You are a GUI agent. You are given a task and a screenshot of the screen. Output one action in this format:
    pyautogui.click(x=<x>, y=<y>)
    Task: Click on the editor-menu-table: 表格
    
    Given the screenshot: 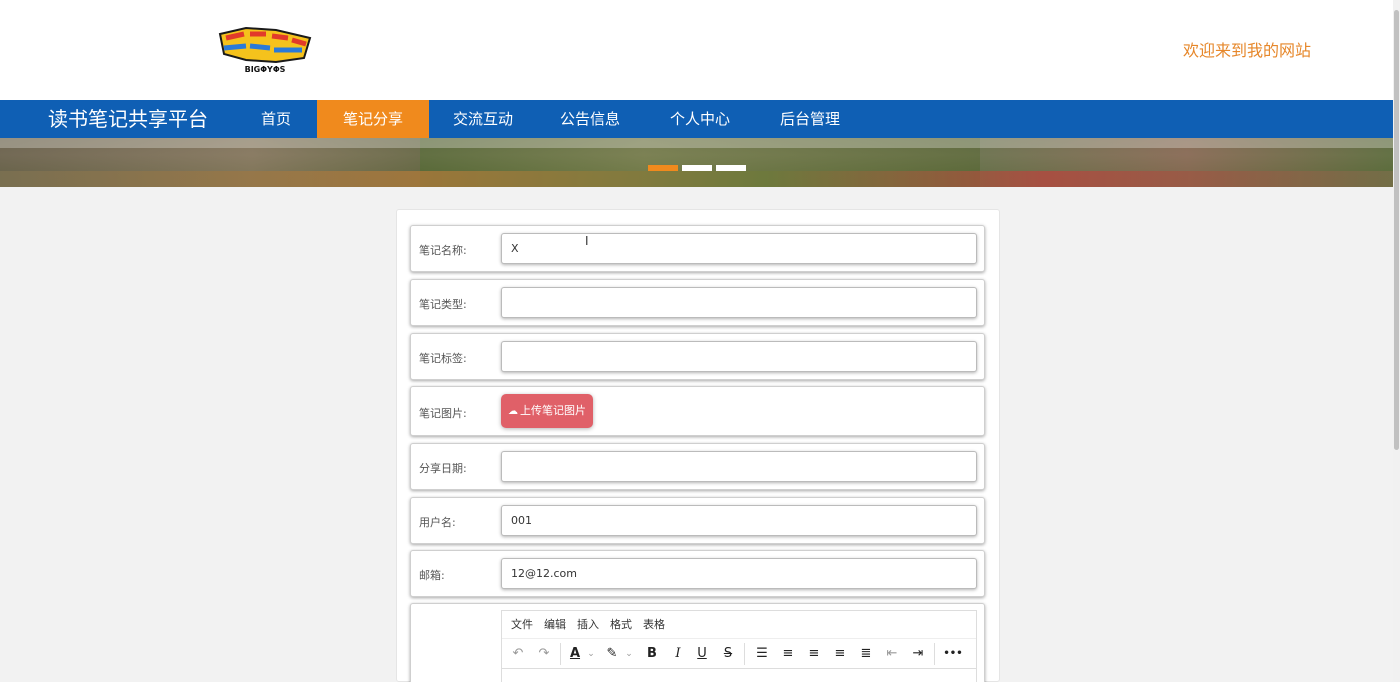 What is the action you would take?
    pyautogui.click(x=654, y=625)
    